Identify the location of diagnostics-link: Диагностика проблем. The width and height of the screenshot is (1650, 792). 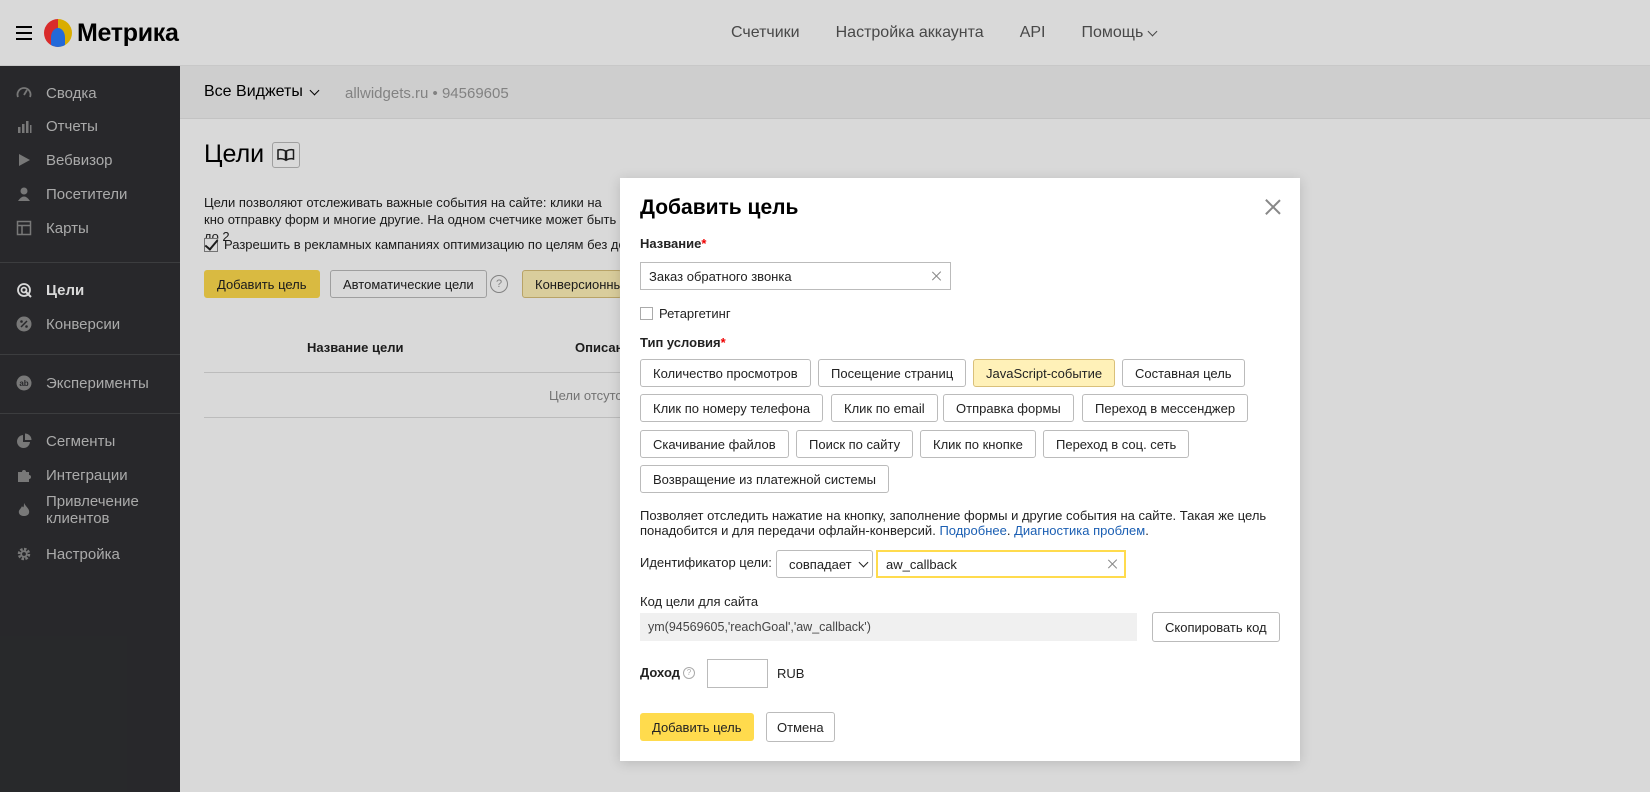
(1079, 530).